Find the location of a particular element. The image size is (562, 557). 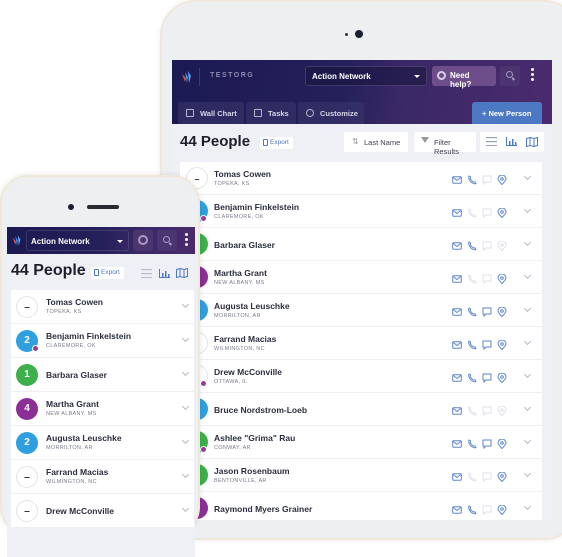

help-button is located at coordinates (143, 240).